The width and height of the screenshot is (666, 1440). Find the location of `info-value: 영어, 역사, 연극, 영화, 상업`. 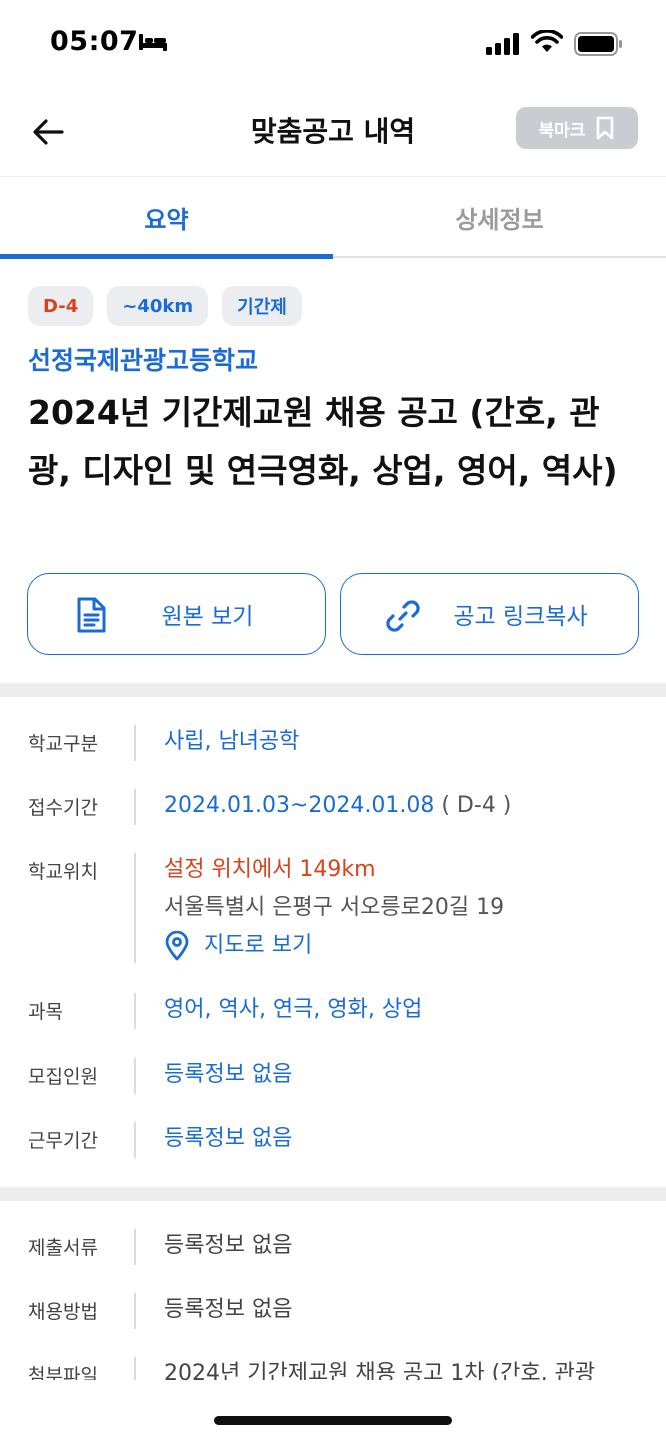

info-value: 영어, 역사, 연극, 영화, 상업 is located at coordinates (293, 1009).